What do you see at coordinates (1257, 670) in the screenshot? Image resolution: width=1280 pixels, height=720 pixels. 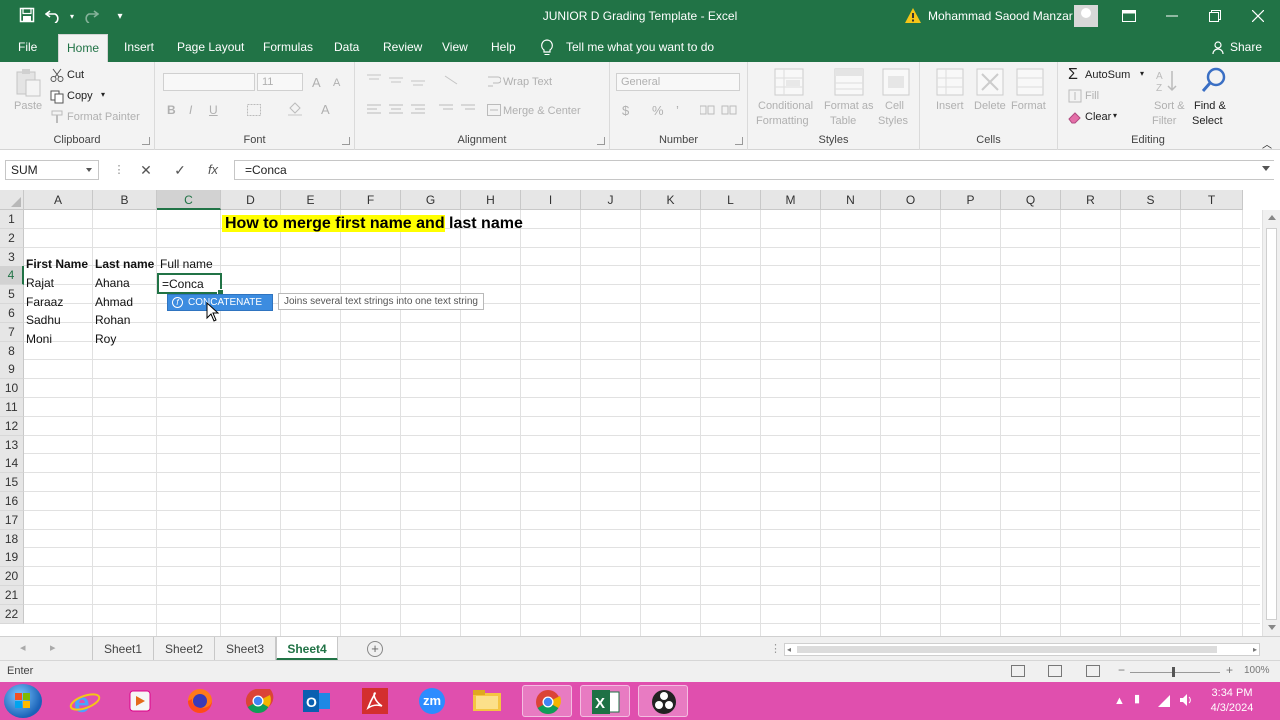 I see `zoom-level: 100%` at bounding box center [1257, 670].